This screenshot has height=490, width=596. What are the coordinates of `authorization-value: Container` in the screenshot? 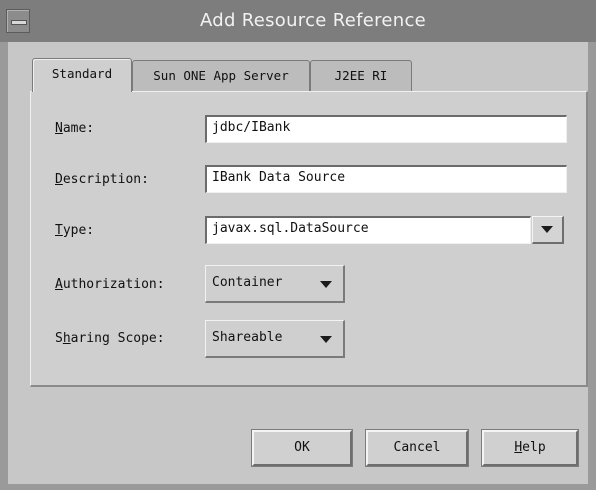 It's located at (247, 282).